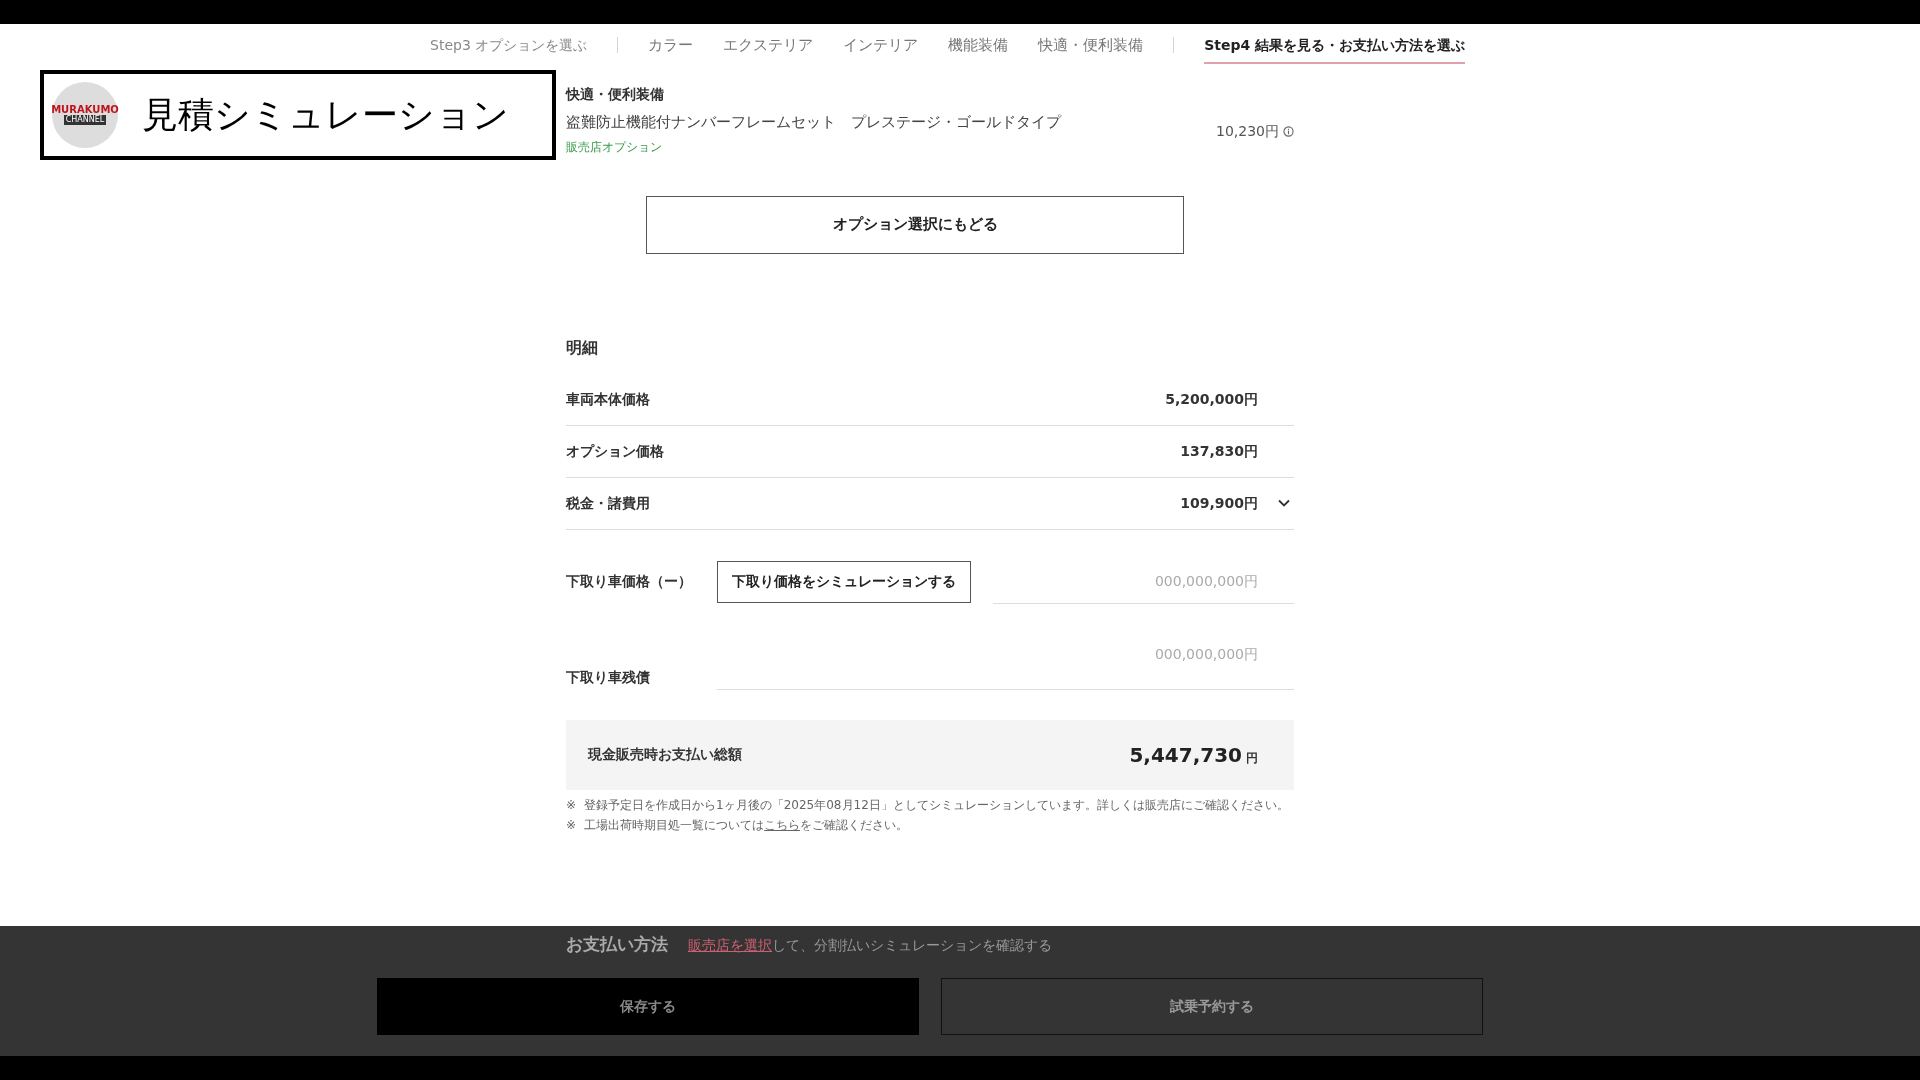  I want to click on row-label: 車両本体価格, so click(608, 399).